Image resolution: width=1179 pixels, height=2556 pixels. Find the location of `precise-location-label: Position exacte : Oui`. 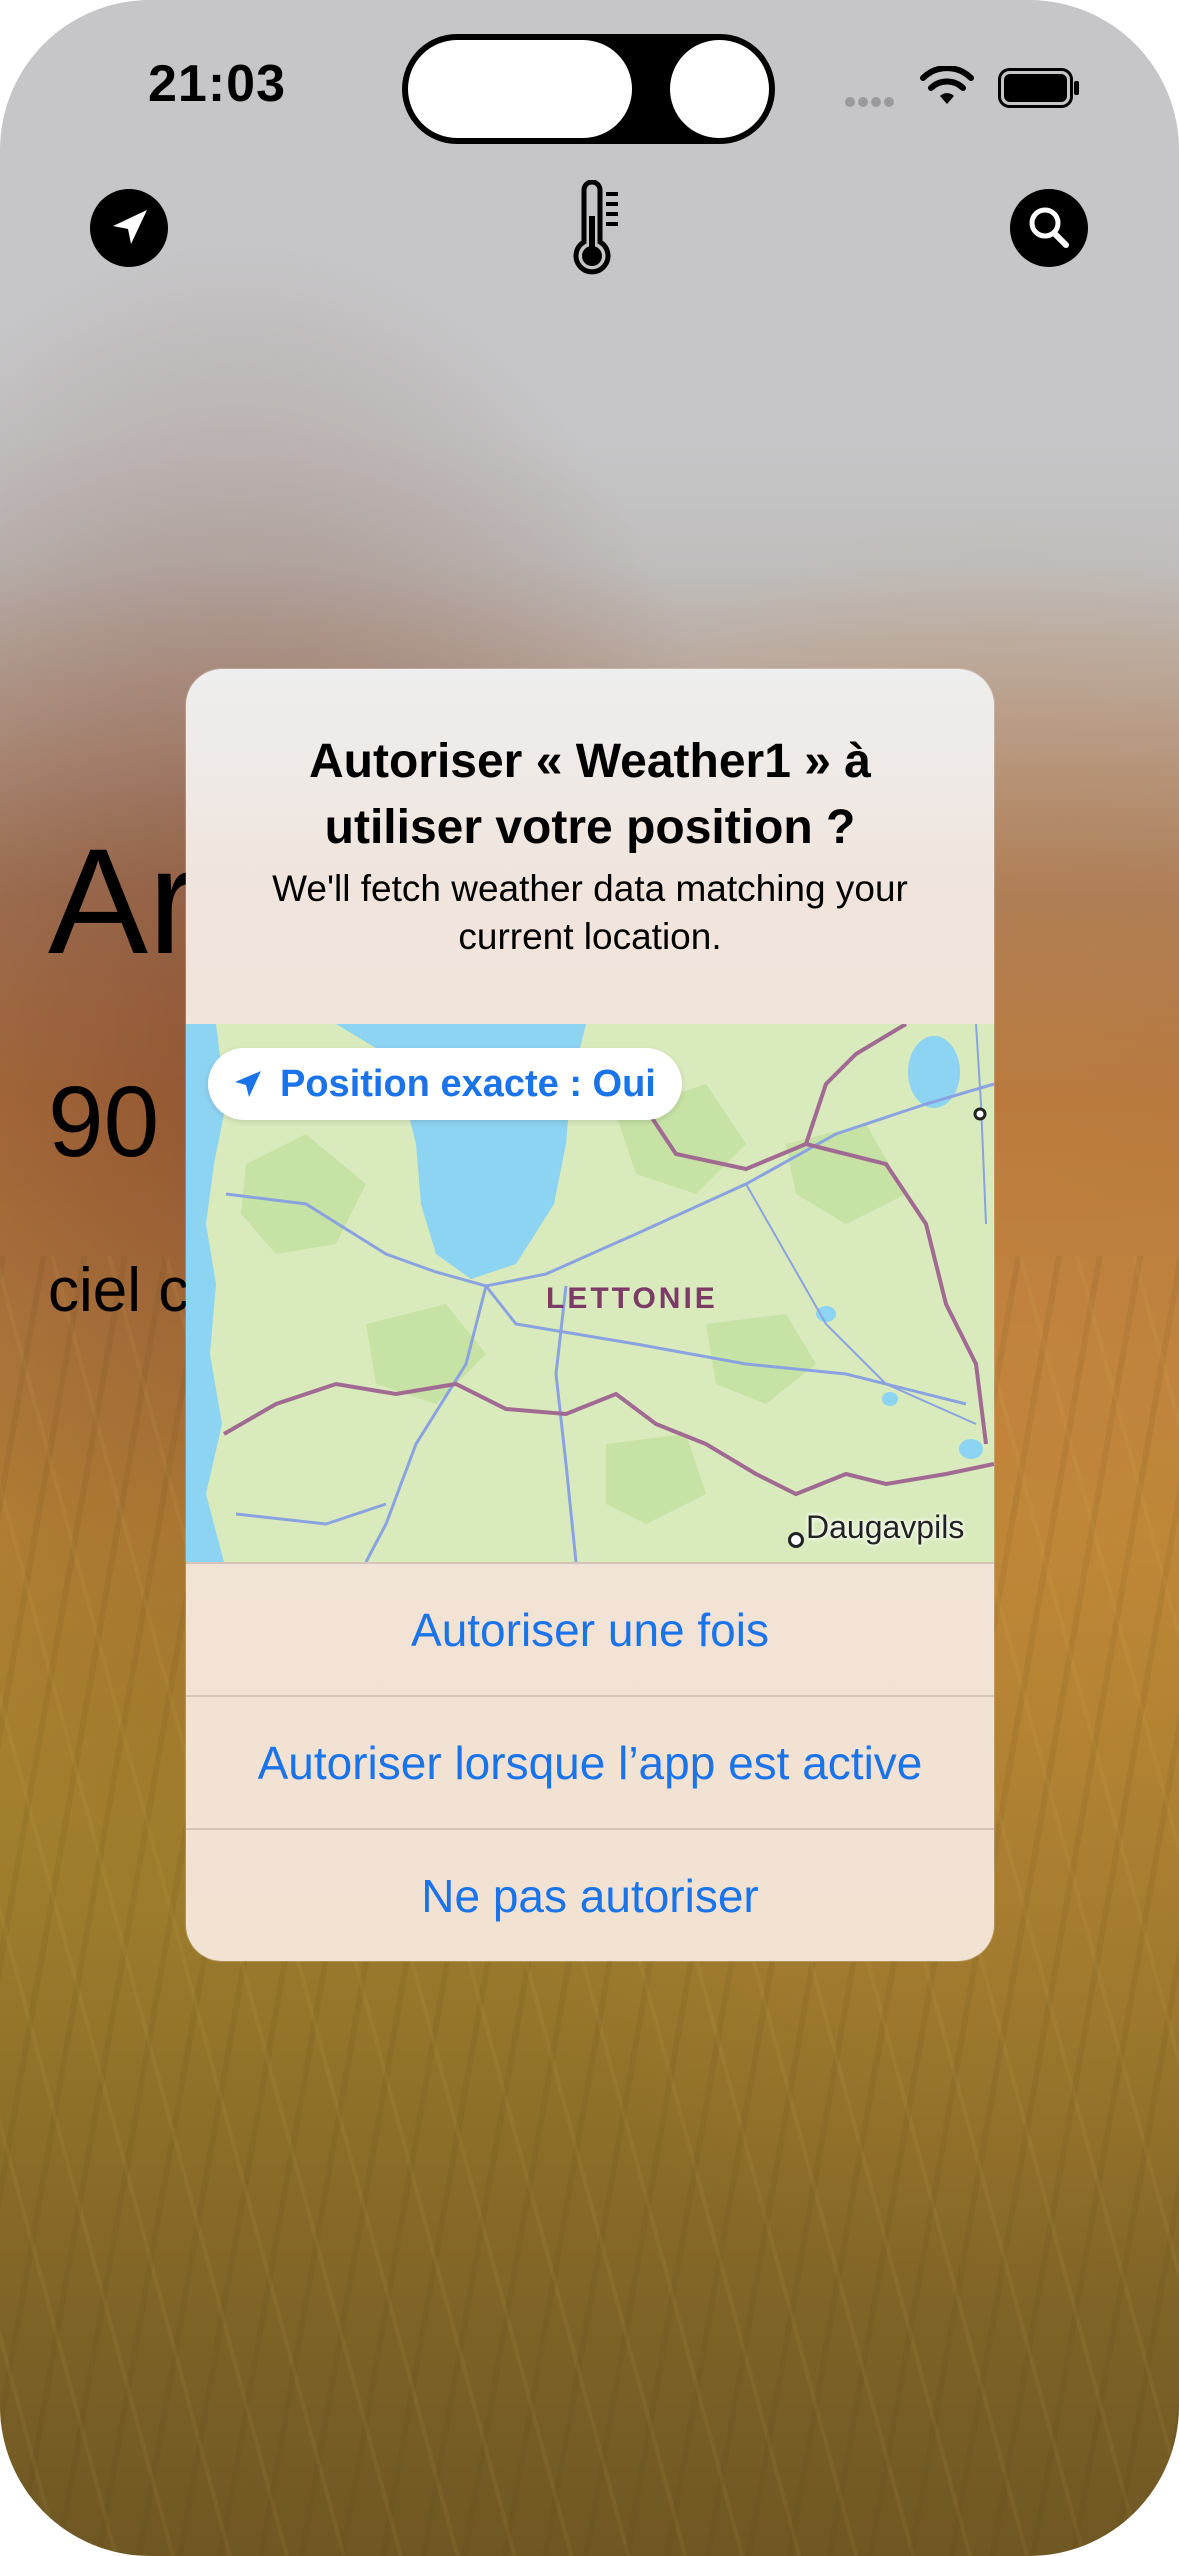

precise-location-label: Position exacte : Oui is located at coordinates (468, 1083).